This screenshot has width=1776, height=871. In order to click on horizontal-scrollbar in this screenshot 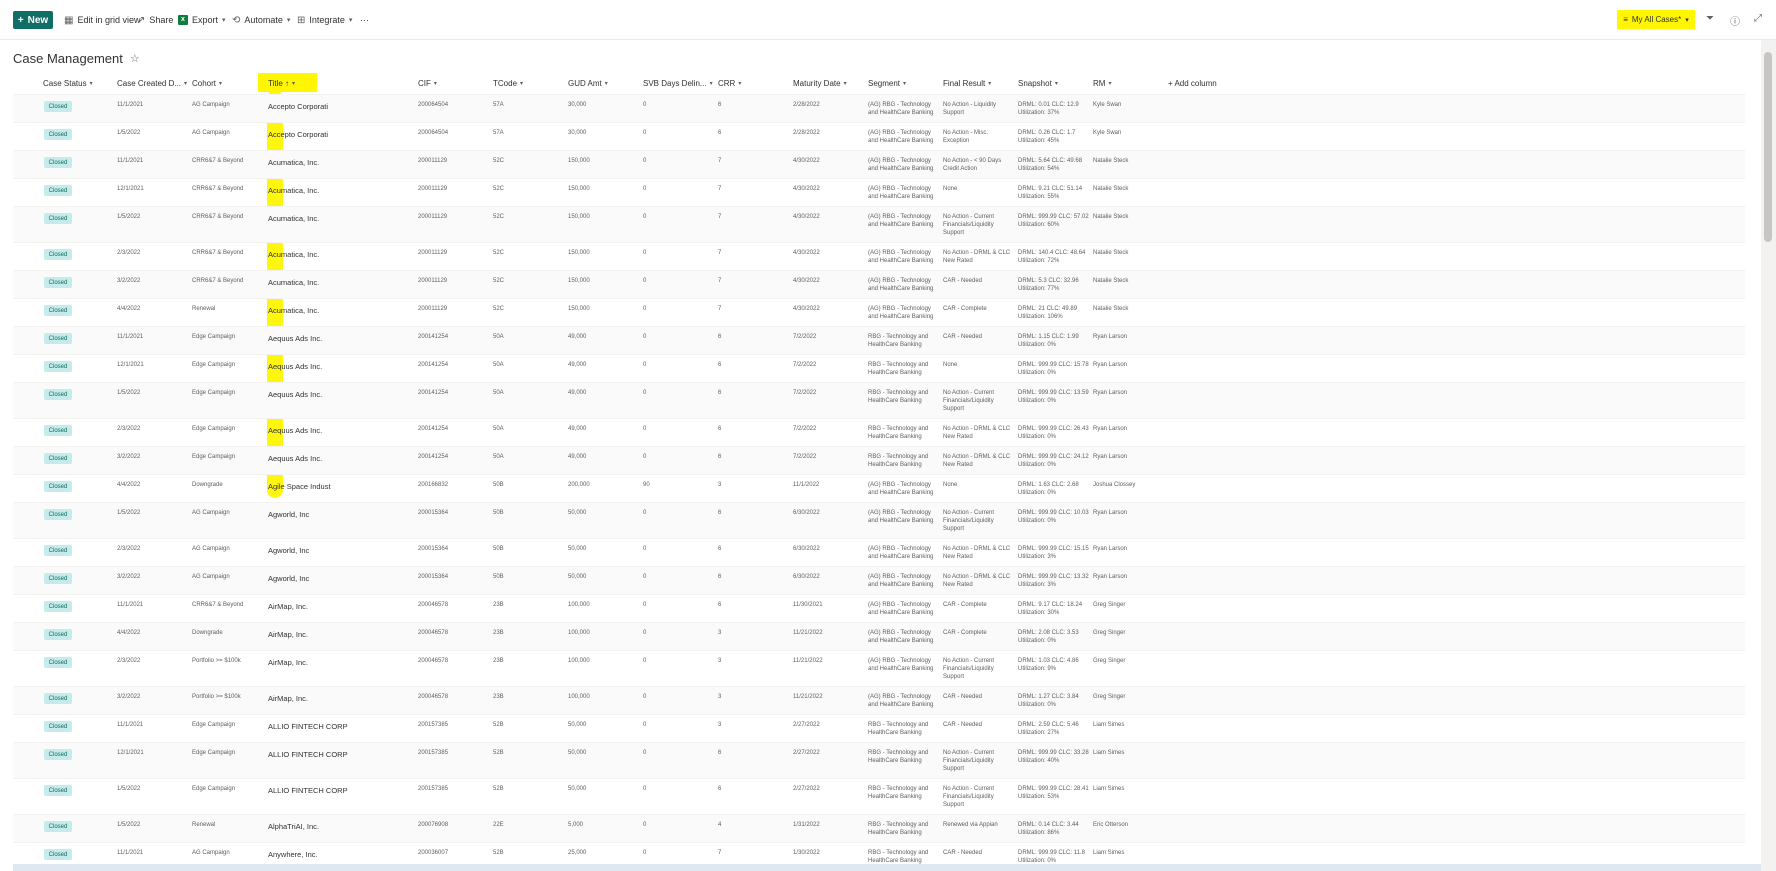, I will do `click(887, 867)`.